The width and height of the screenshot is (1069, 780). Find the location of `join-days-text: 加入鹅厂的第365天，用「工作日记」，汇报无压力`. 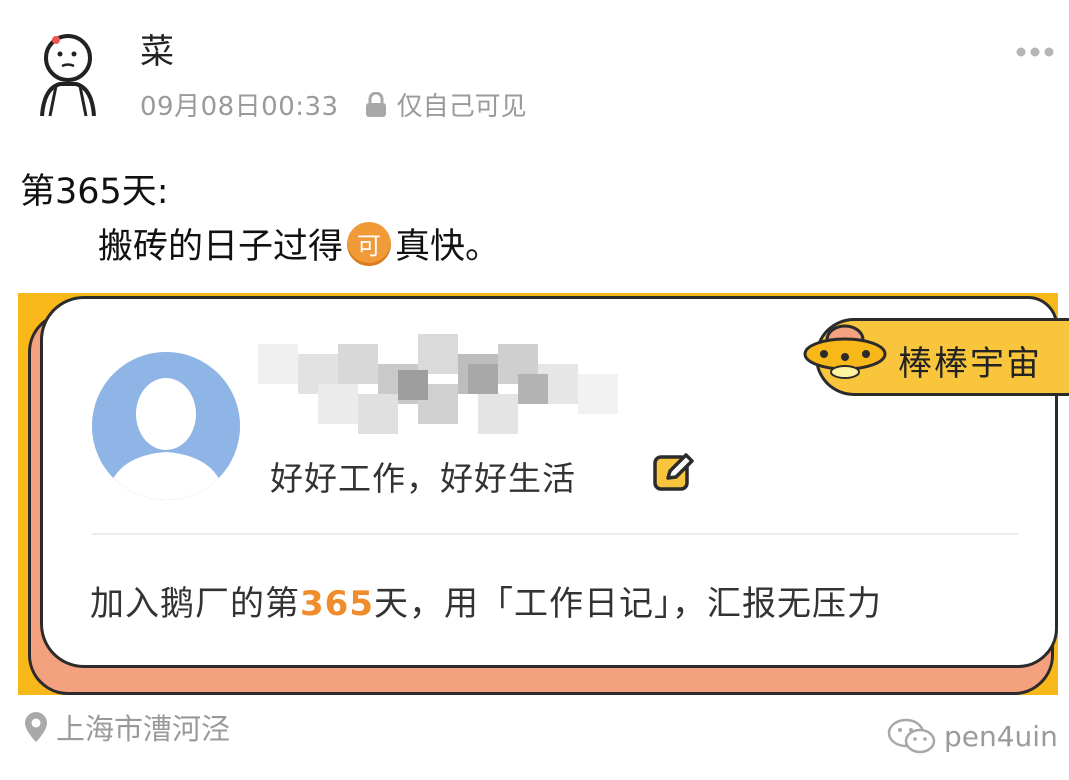

join-days-text: 加入鹅厂的第365天，用「工作日记」，汇报无压力 is located at coordinates (486, 600).